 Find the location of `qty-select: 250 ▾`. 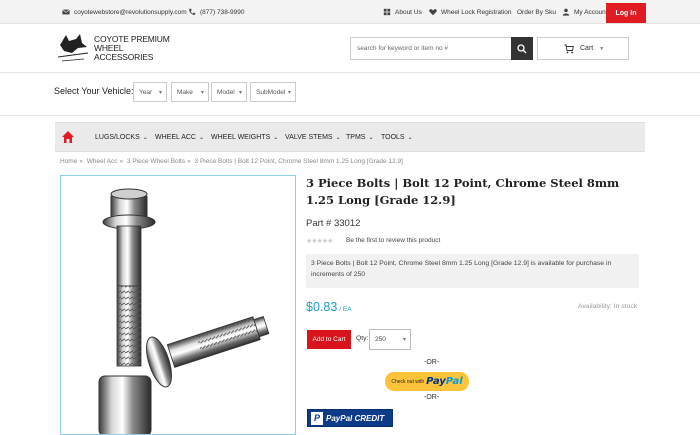

qty-select: 250 ▾ is located at coordinates (390, 339).